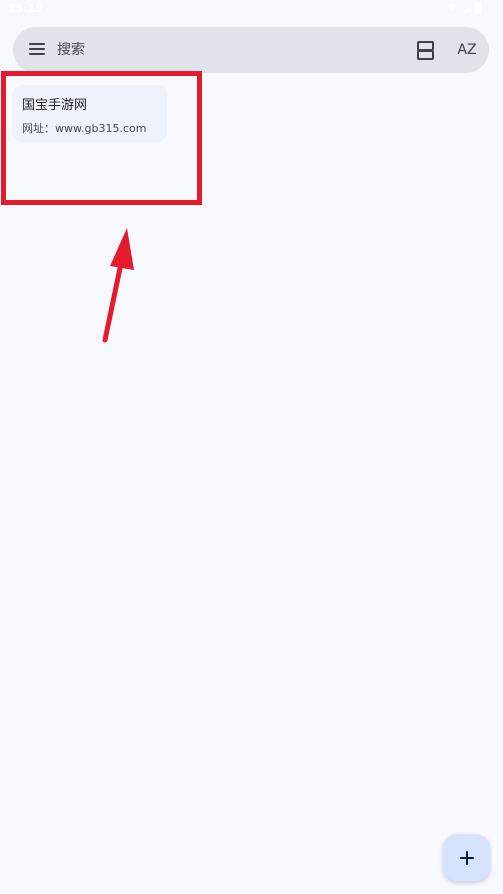 The image size is (503, 894). Describe the element at coordinates (118, 285) in the screenshot. I see `annotation-arrow` at that location.